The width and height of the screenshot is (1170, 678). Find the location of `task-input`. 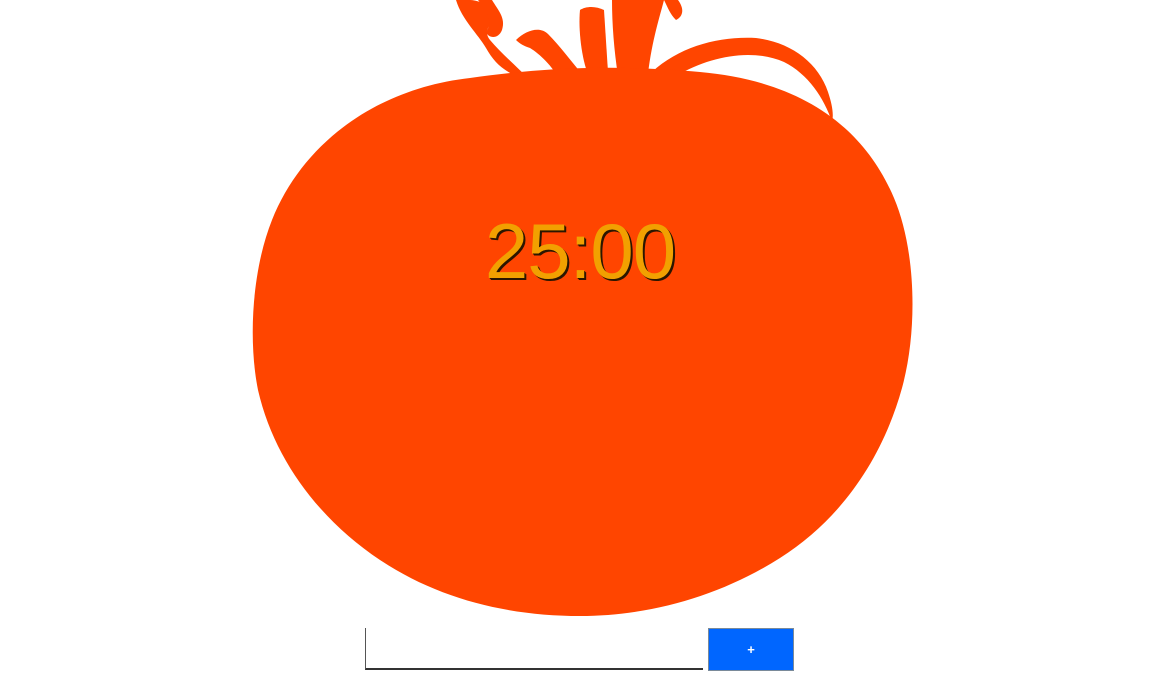

task-input is located at coordinates (534, 649).